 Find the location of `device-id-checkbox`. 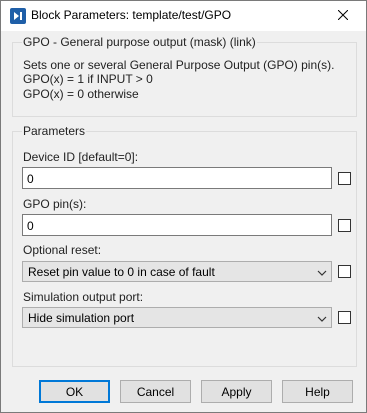

device-id-checkbox is located at coordinates (344, 178).